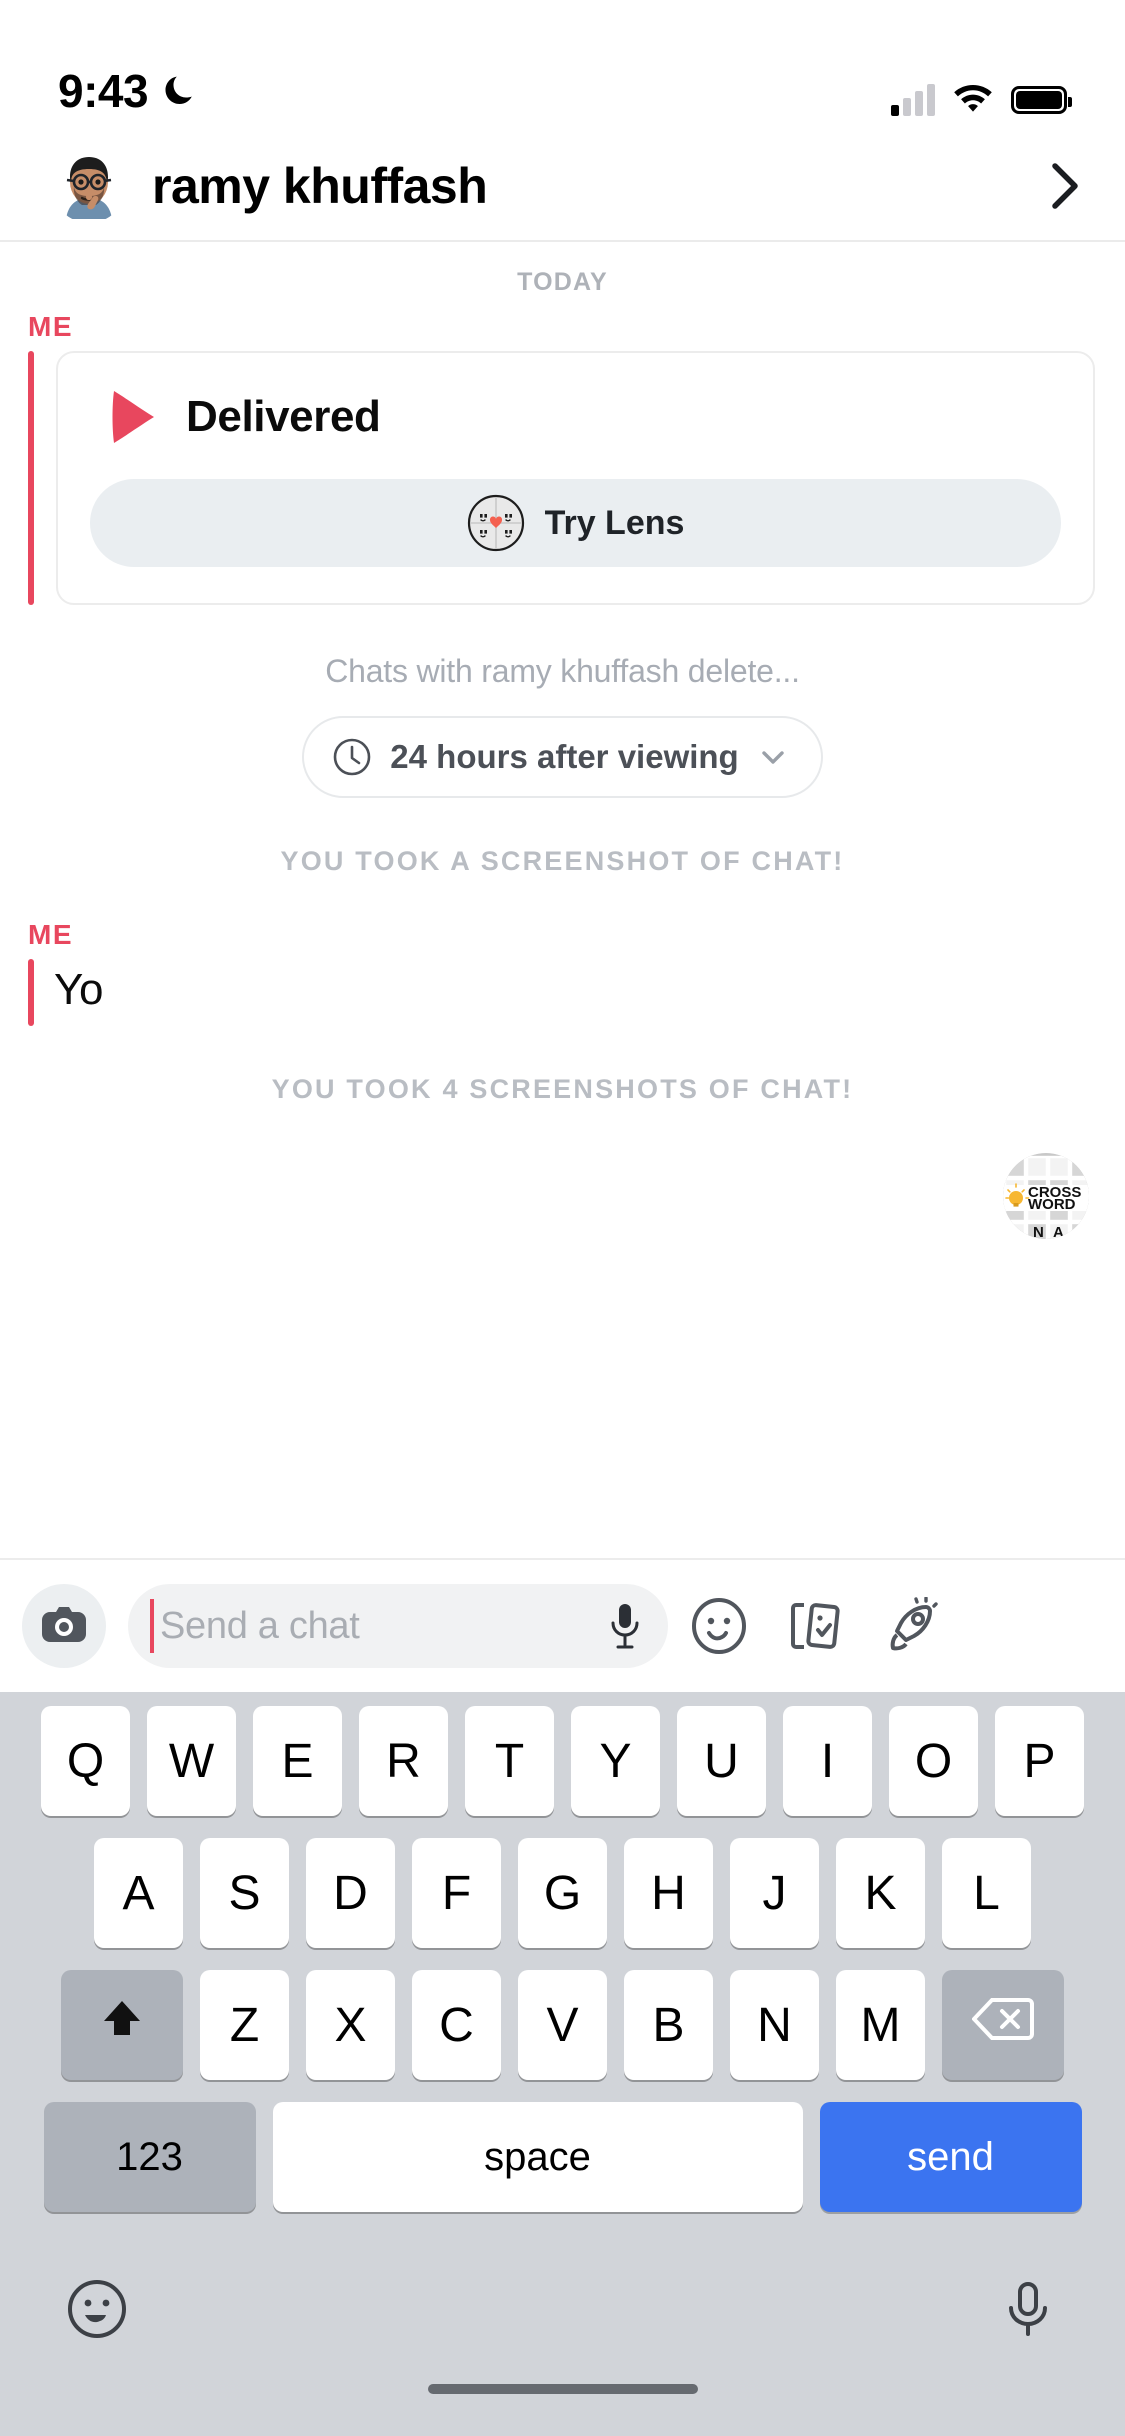 This screenshot has width=1125, height=2436. Describe the element at coordinates (562, 861) in the screenshot. I see `system-note-screenshot-1: YOU TOOK A SCREENSHOT OF CHAT!` at that location.